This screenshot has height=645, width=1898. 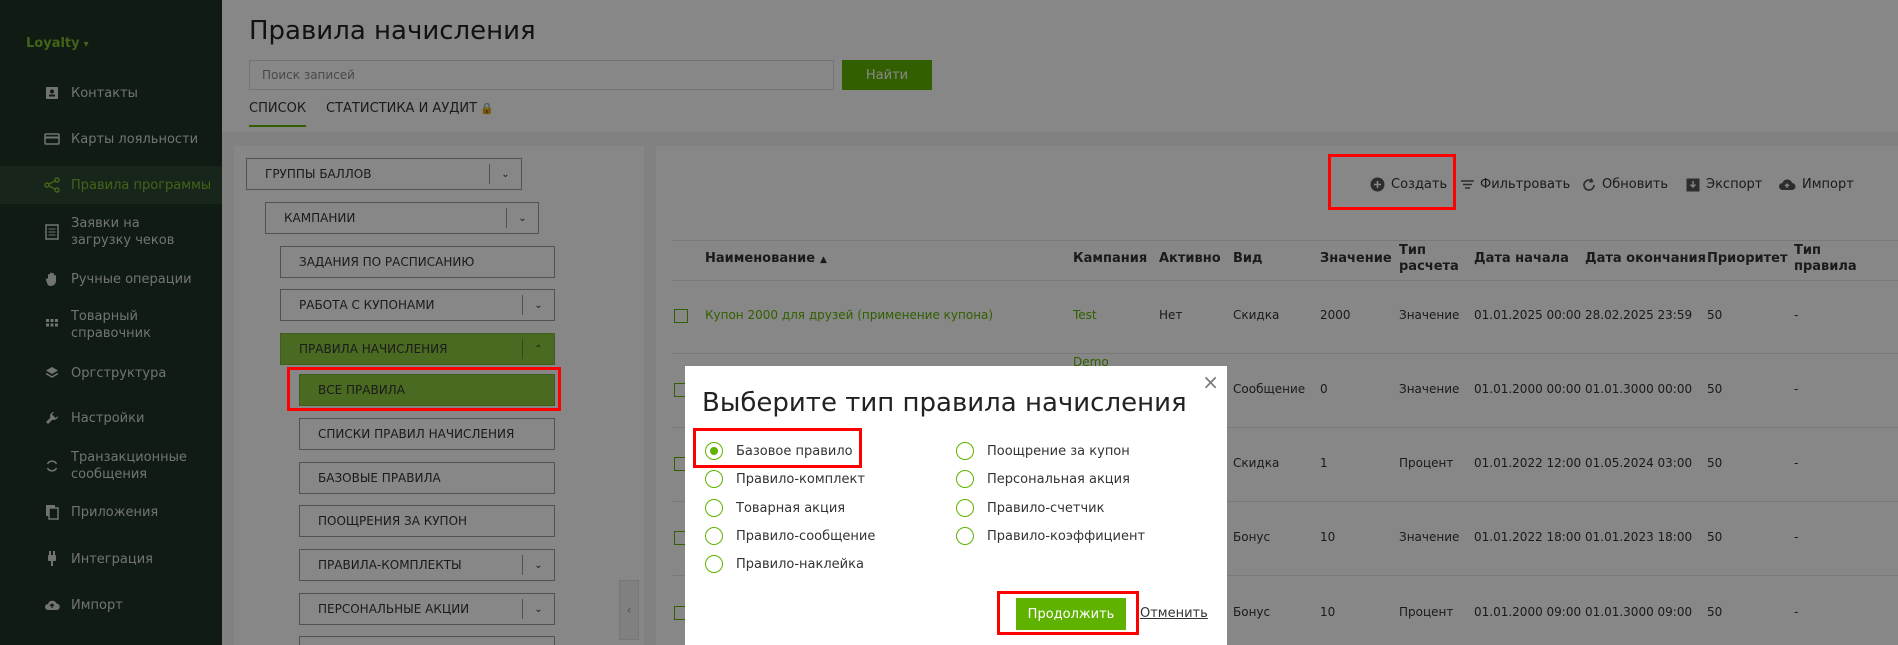 I want to click on continue-button: Продолжить, so click(x=1071, y=614).